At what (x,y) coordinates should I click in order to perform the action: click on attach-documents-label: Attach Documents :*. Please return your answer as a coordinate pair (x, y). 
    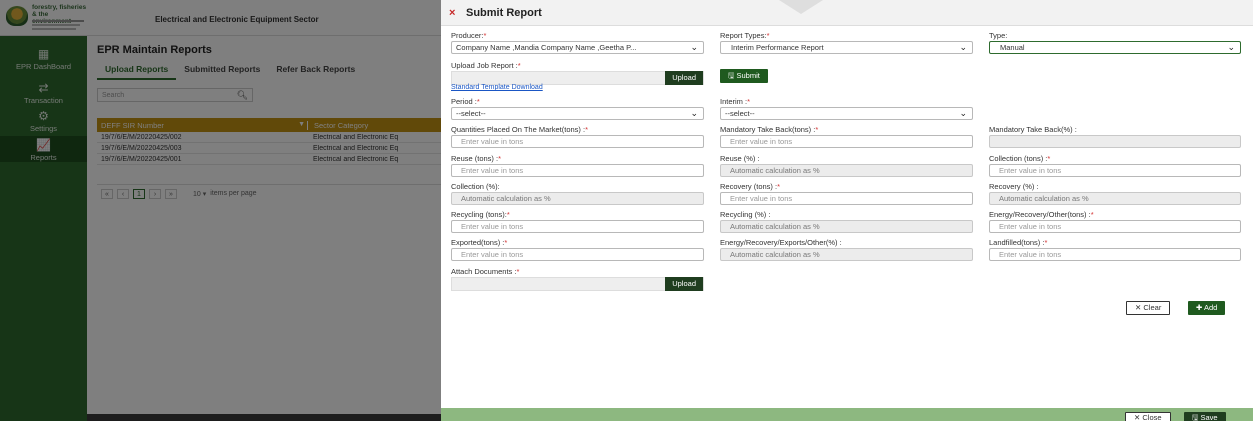
    Looking at the image, I should click on (485, 271).